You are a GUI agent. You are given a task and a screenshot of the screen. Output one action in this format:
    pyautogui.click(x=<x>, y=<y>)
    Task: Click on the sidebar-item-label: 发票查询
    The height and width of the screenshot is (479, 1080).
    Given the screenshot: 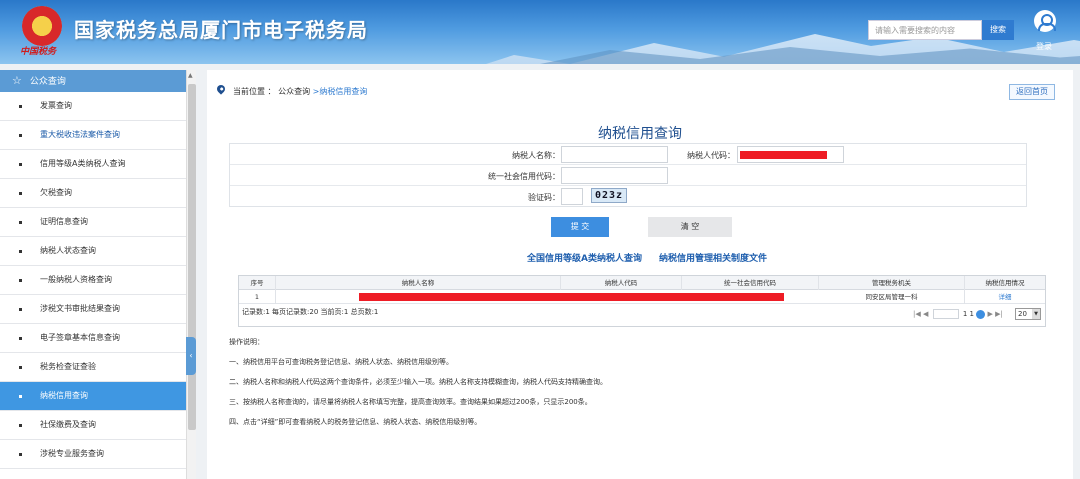 What is the action you would take?
    pyautogui.click(x=56, y=105)
    